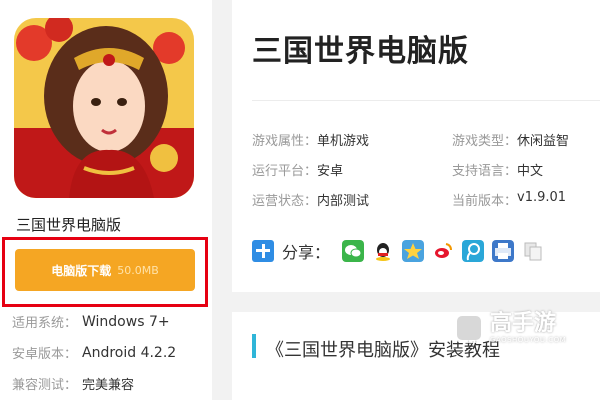 This screenshot has height=400, width=600. I want to click on print-icon, so click(503, 251).